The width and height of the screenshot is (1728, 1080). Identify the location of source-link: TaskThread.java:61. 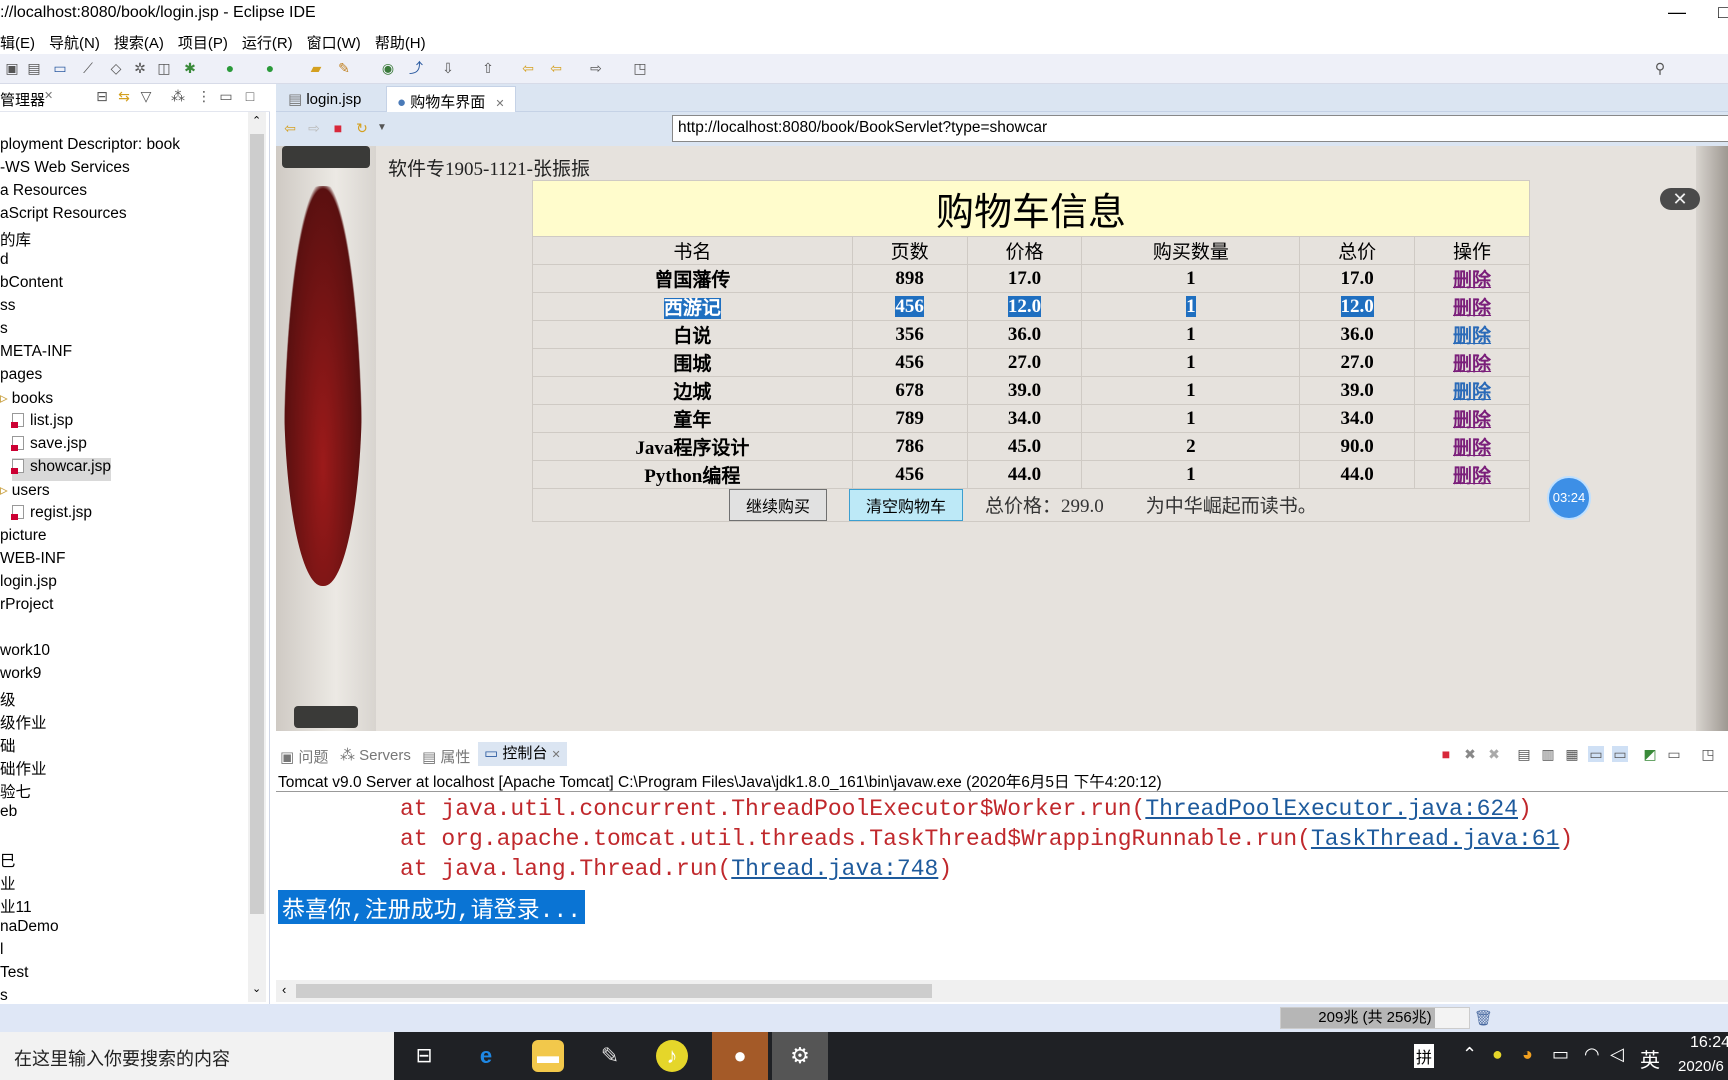
(1435, 839).